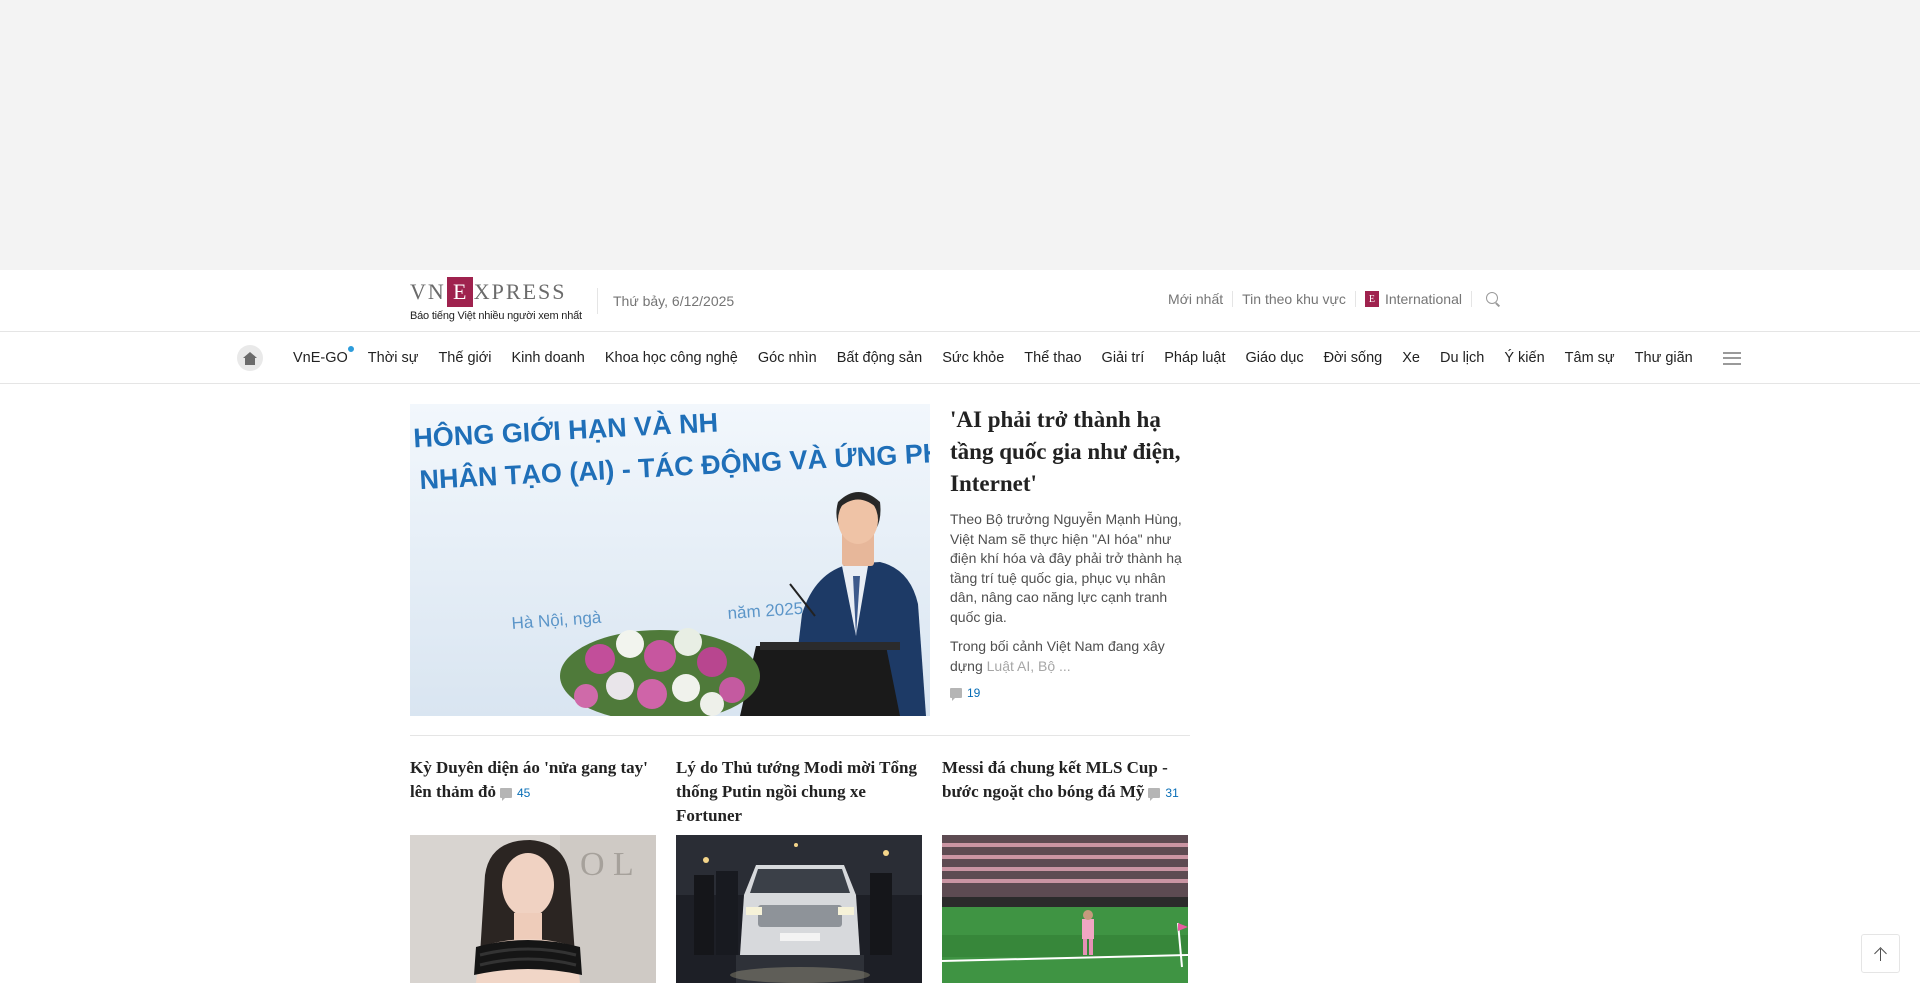 The image size is (1920, 993). I want to click on nav-item-label: Thư giãn, so click(1663, 358).